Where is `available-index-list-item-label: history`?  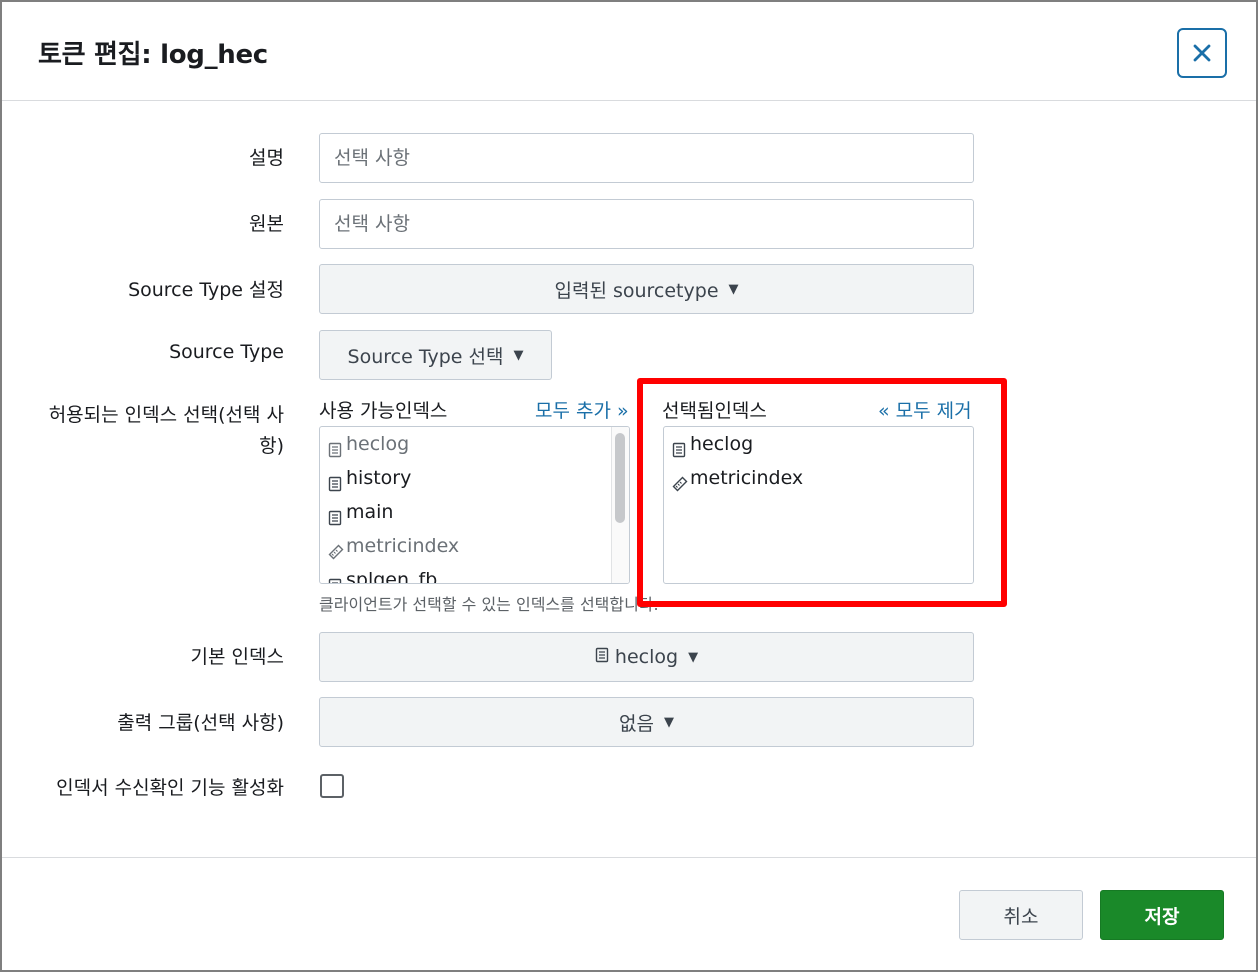 available-index-list-item-label: history is located at coordinates (379, 478).